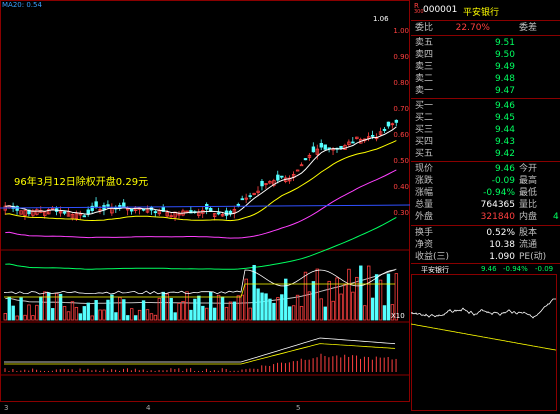 The height and width of the screenshot is (414, 560). I want to click on volume-ma-lines, so click(199, 283).